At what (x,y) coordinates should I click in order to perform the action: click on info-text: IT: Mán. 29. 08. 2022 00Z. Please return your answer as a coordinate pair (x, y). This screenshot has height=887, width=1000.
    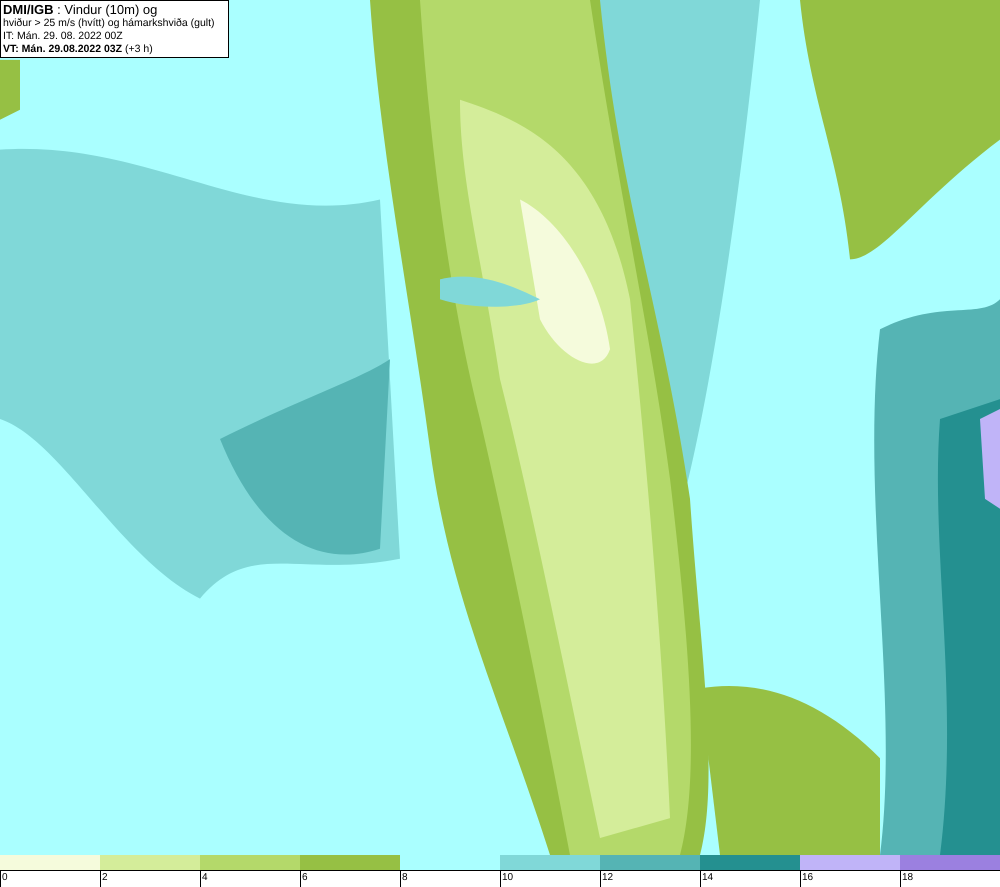
    Looking at the image, I should click on (63, 36).